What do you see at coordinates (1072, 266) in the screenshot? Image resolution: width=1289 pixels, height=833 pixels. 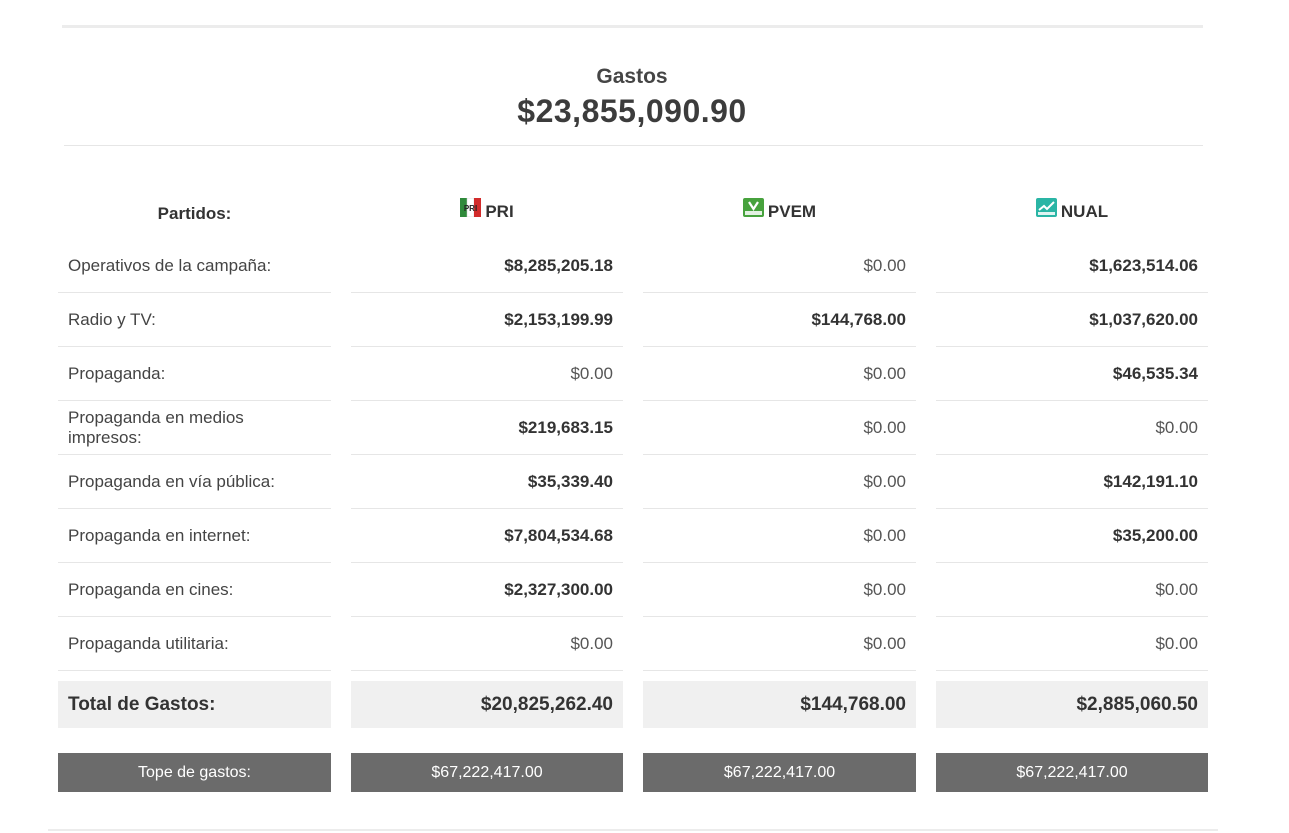 I see `row-value-nual: $1,623,514.06` at bounding box center [1072, 266].